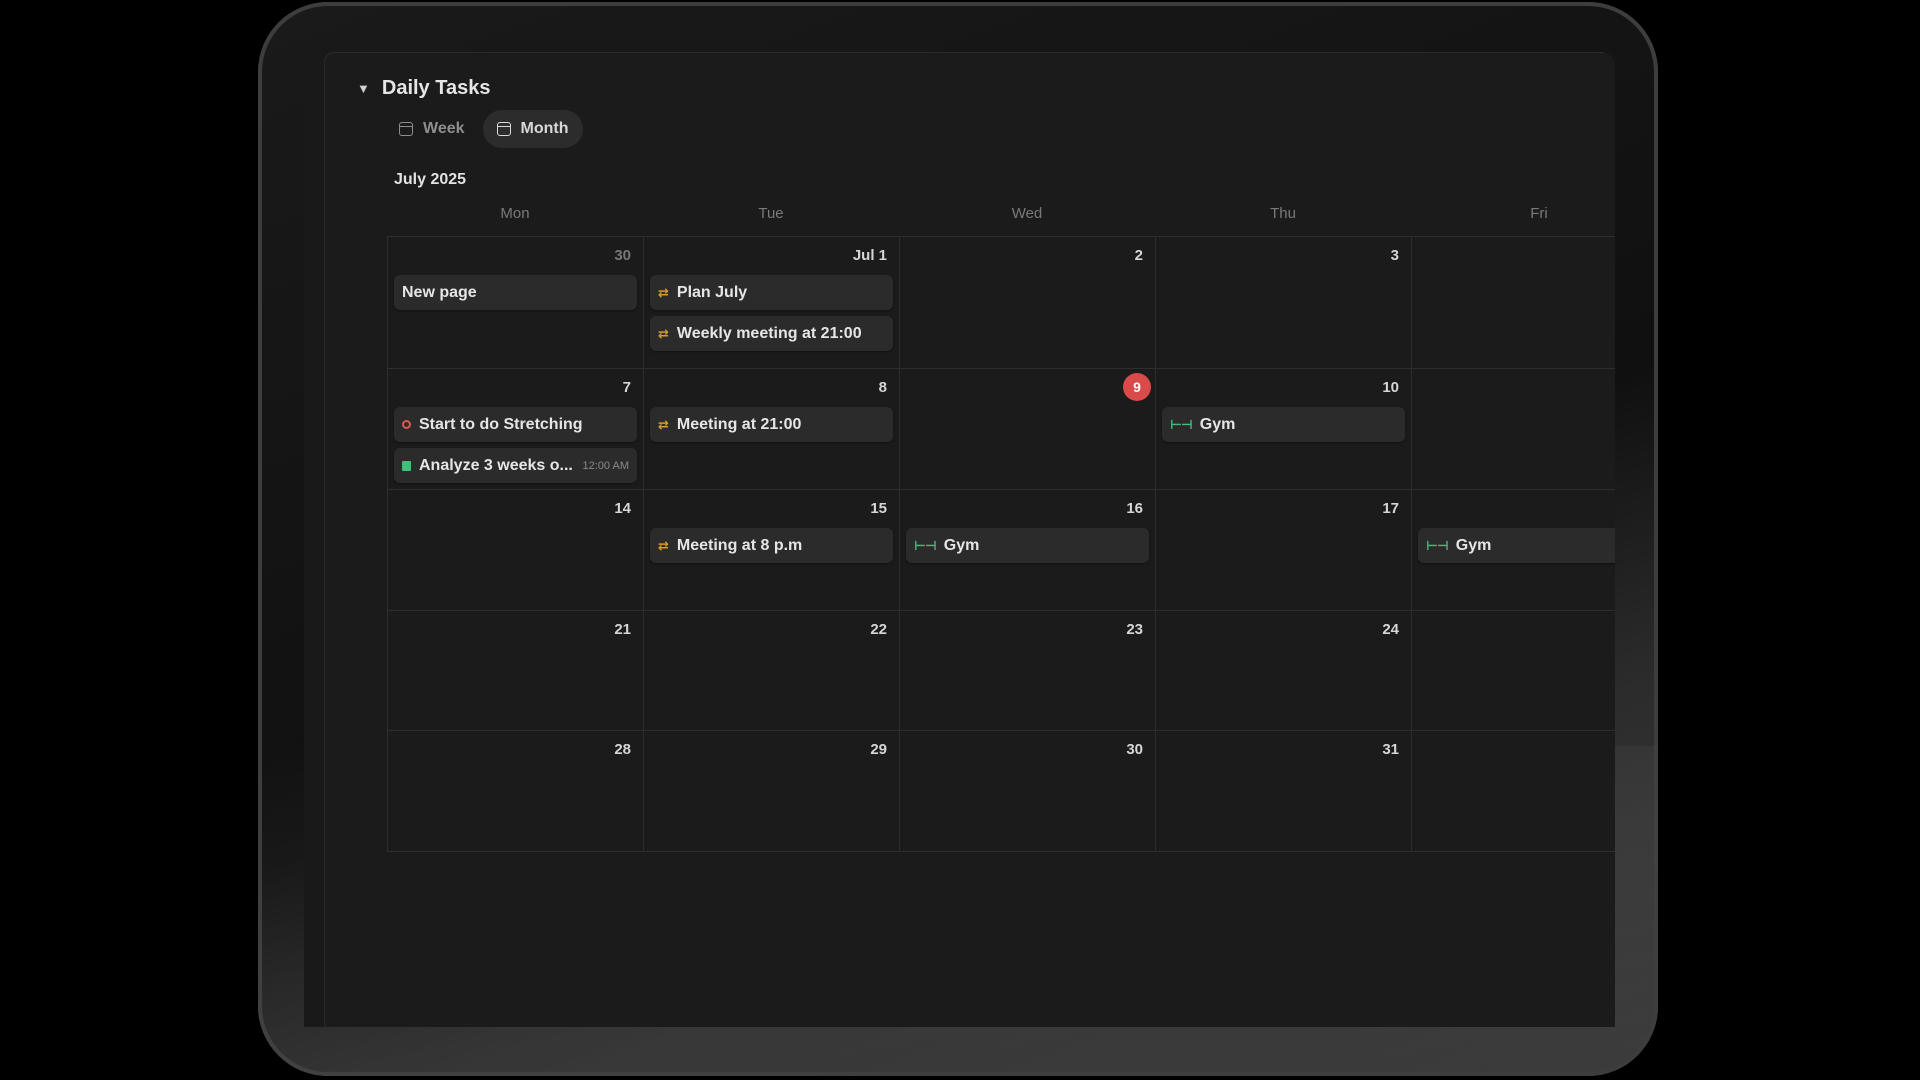 Image resolution: width=1920 pixels, height=1080 pixels. What do you see at coordinates (501, 424) in the screenshot?
I see `event-title: Start to do Stretching` at bounding box center [501, 424].